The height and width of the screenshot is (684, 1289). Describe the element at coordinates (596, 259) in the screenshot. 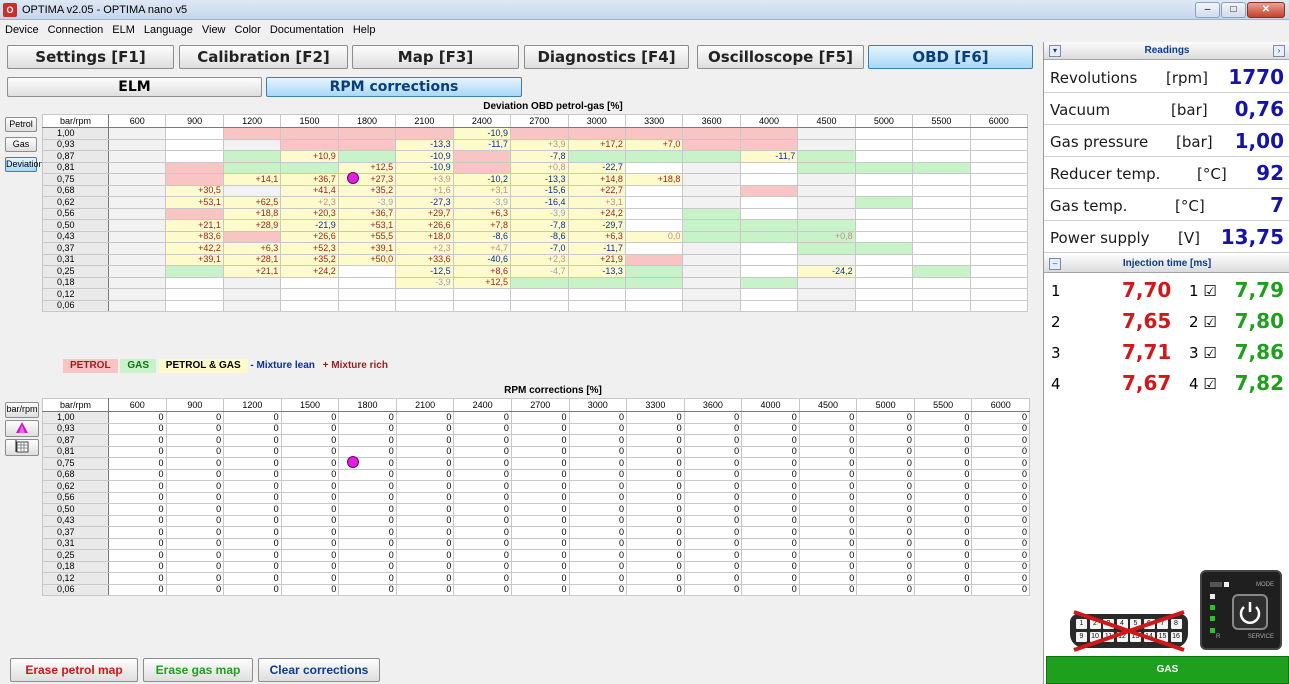

I see `deviation-cell: +21,9` at that location.